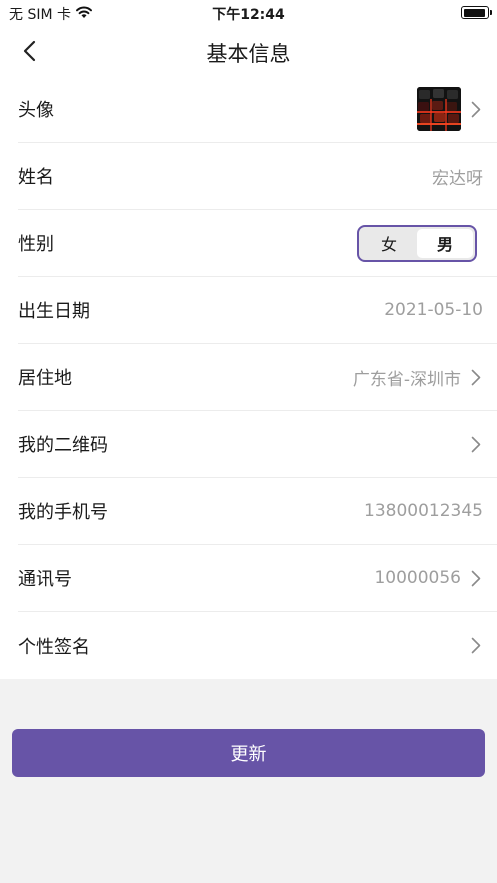  Describe the element at coordinates (389, 243) in the screenshot. I see `gender-option-female: 女` at that location.